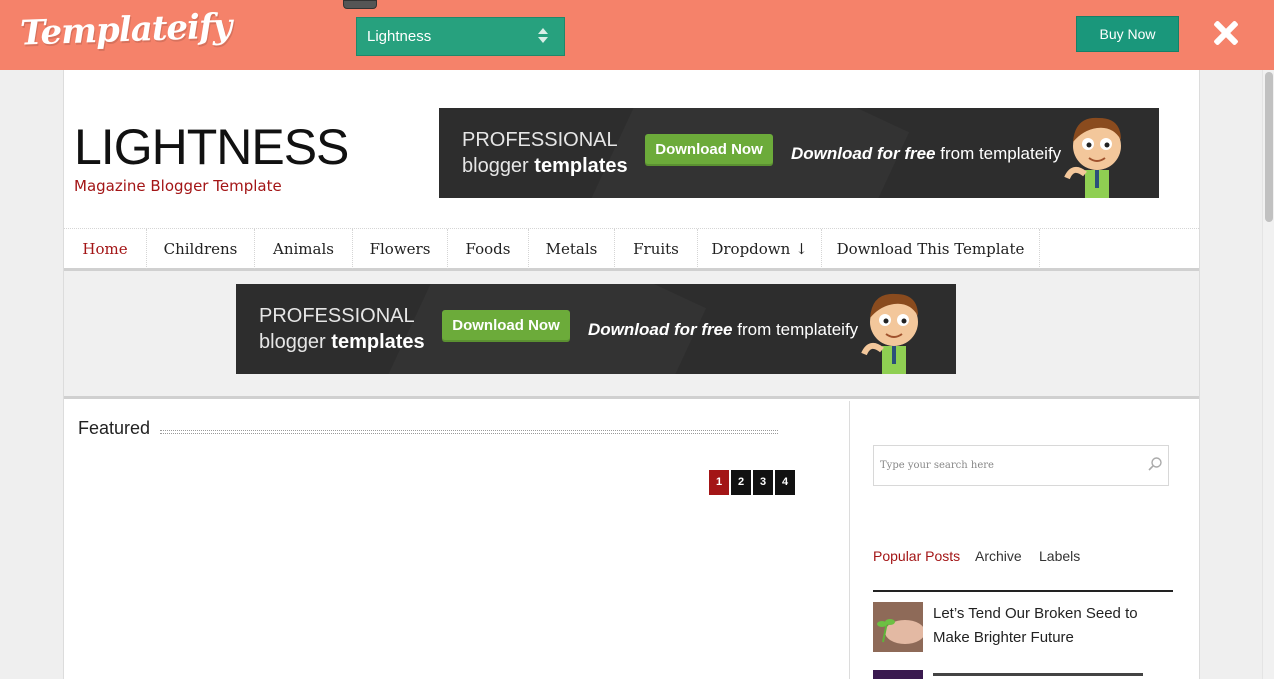  What do you see at coordinates (656, 249) in the screenshot?
I see `nav-item-fruits: Fruits` at bounding box center [656, 249].